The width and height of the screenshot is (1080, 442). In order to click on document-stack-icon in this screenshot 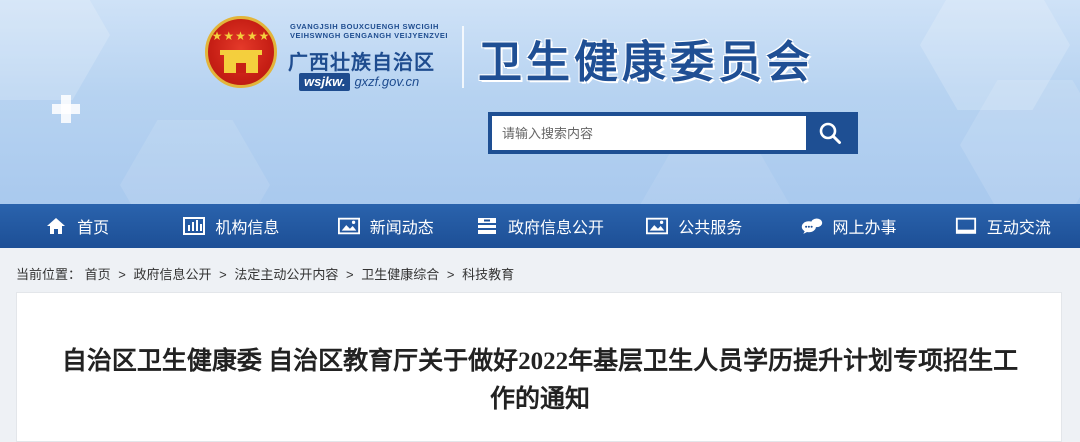, I will do `click(487, 226)`.